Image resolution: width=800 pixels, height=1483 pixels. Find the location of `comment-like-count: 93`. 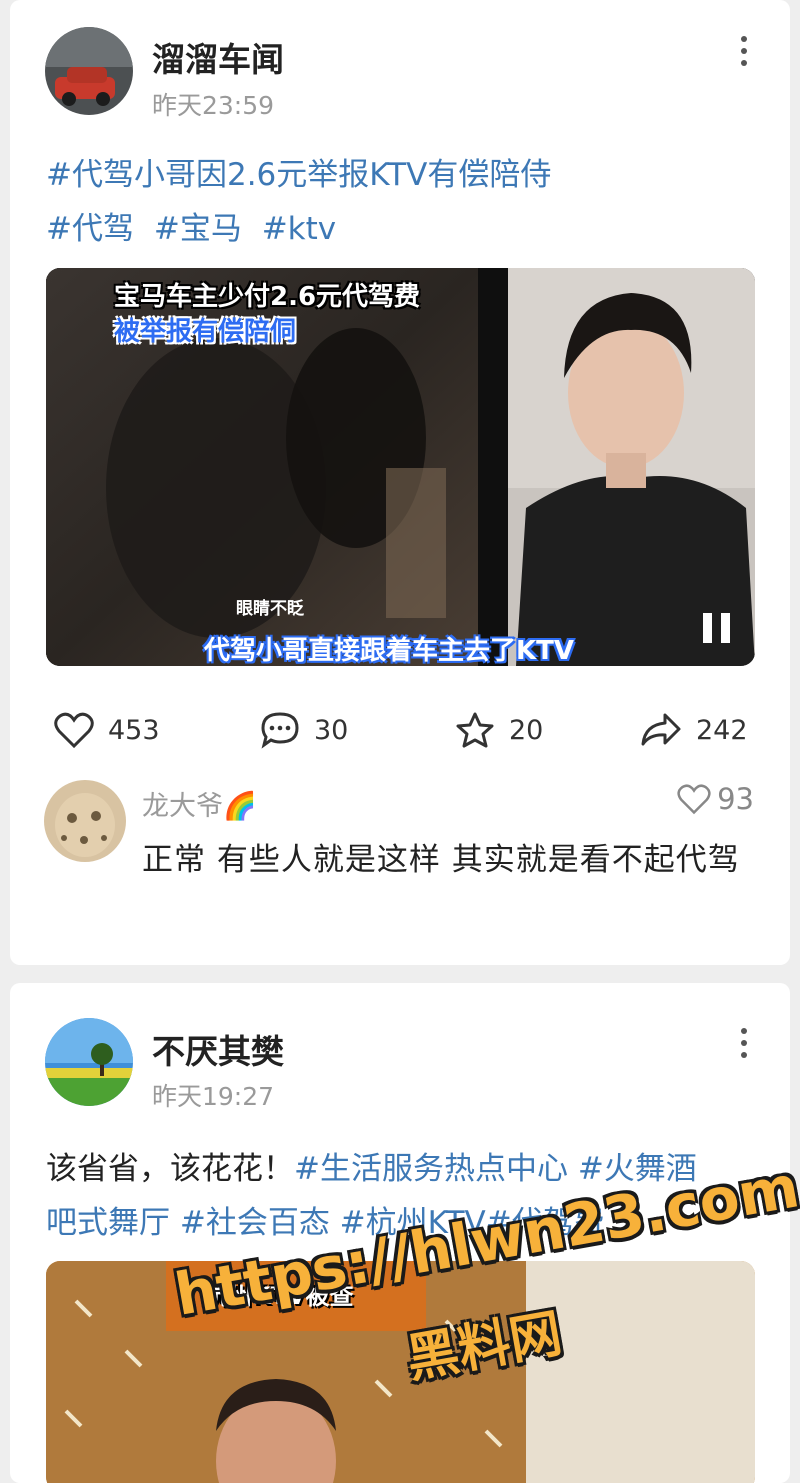

comment-like-count: 93 is located at coordinates (735, 799).